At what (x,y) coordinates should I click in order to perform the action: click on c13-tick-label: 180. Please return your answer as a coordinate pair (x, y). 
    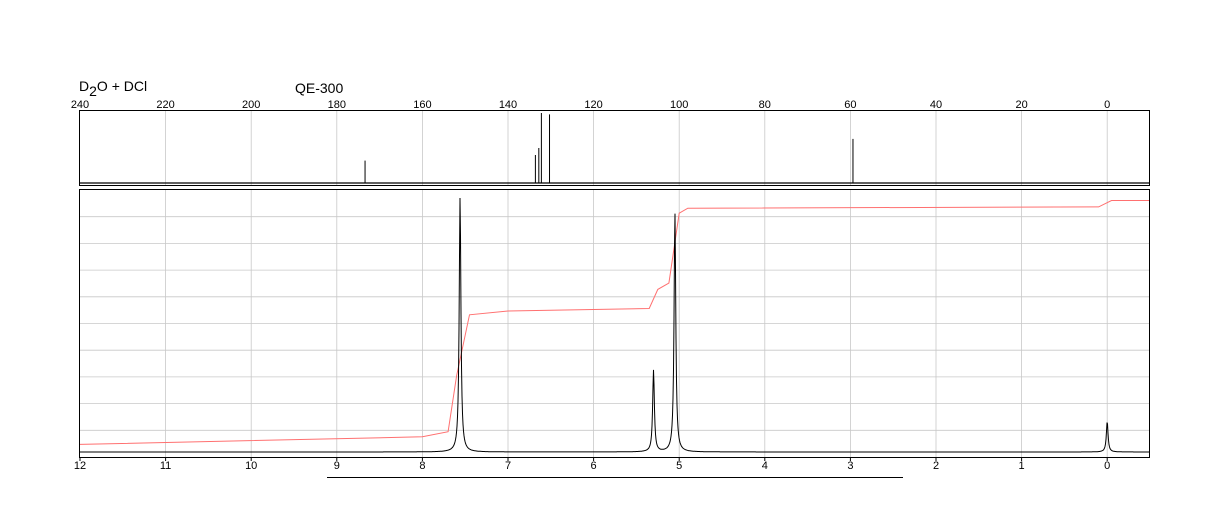
    Looking at the image, I should click on (337, 105).